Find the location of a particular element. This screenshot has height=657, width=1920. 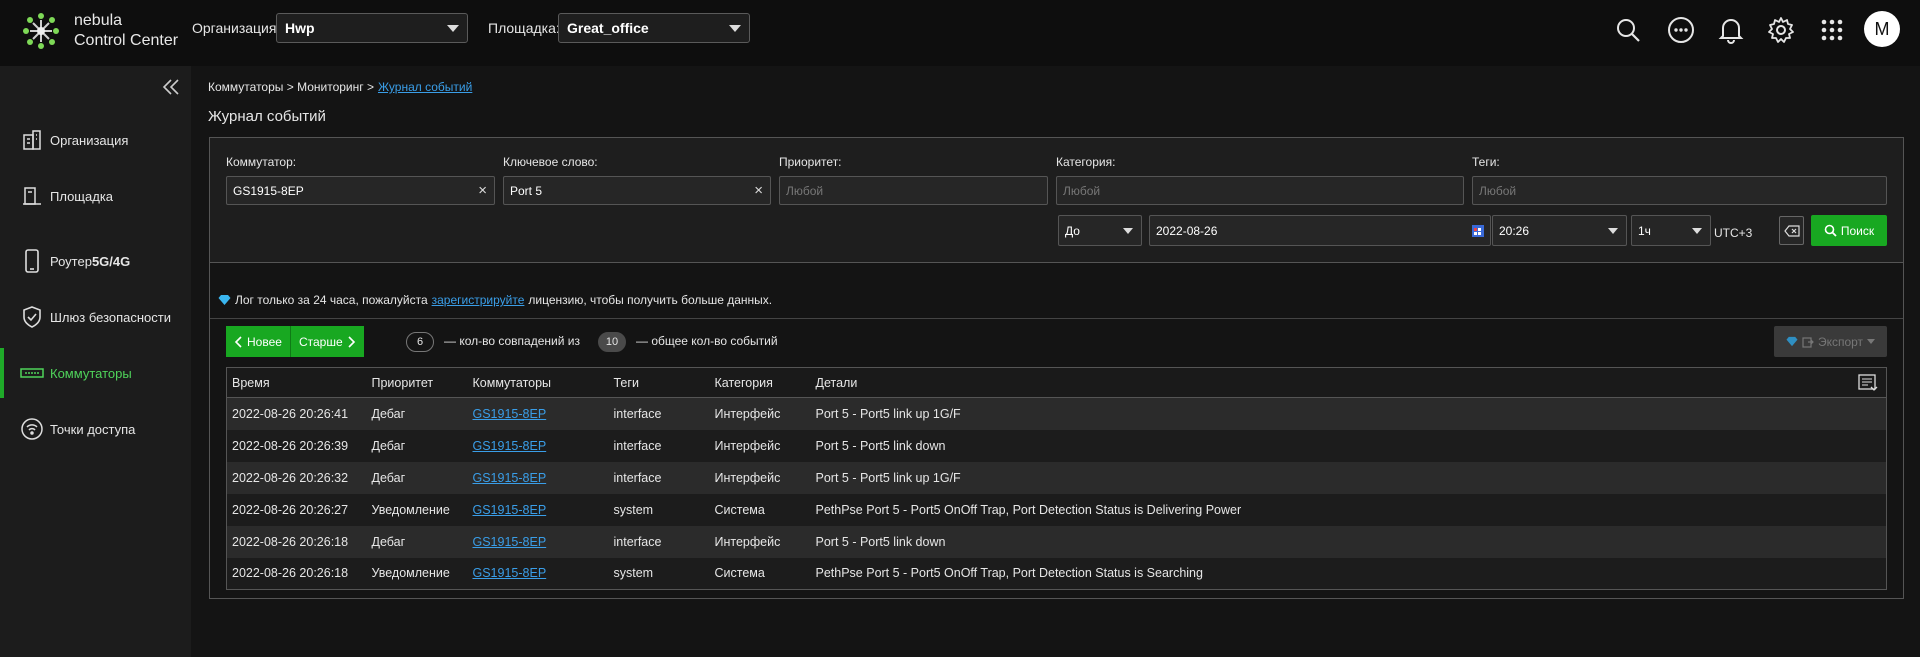

sidebar-item-label-bold: 5G/4G is located at coordinates (111, 261).